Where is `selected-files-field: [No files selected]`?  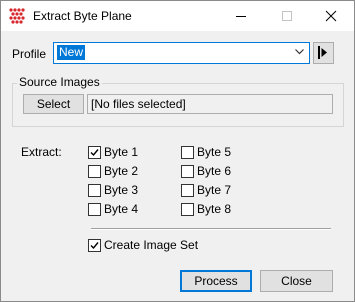
selected-files-field: [No files selected] is located at coordinates (210, 104).